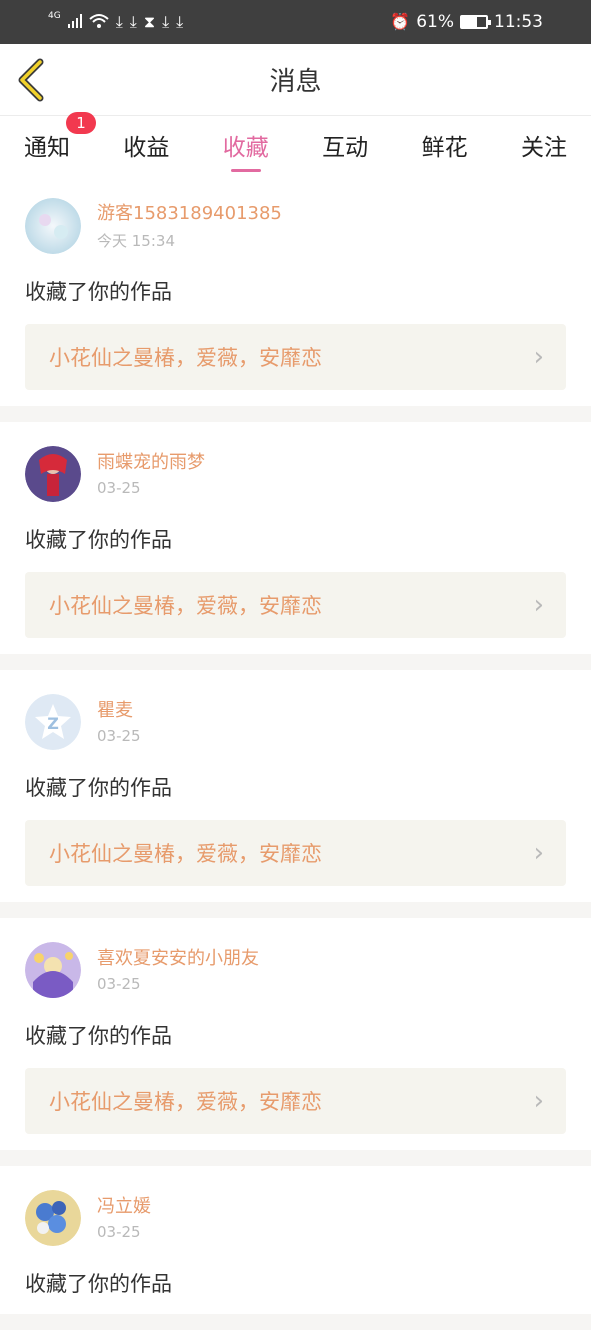  I want to click on battery-fill, so click(469, 22).